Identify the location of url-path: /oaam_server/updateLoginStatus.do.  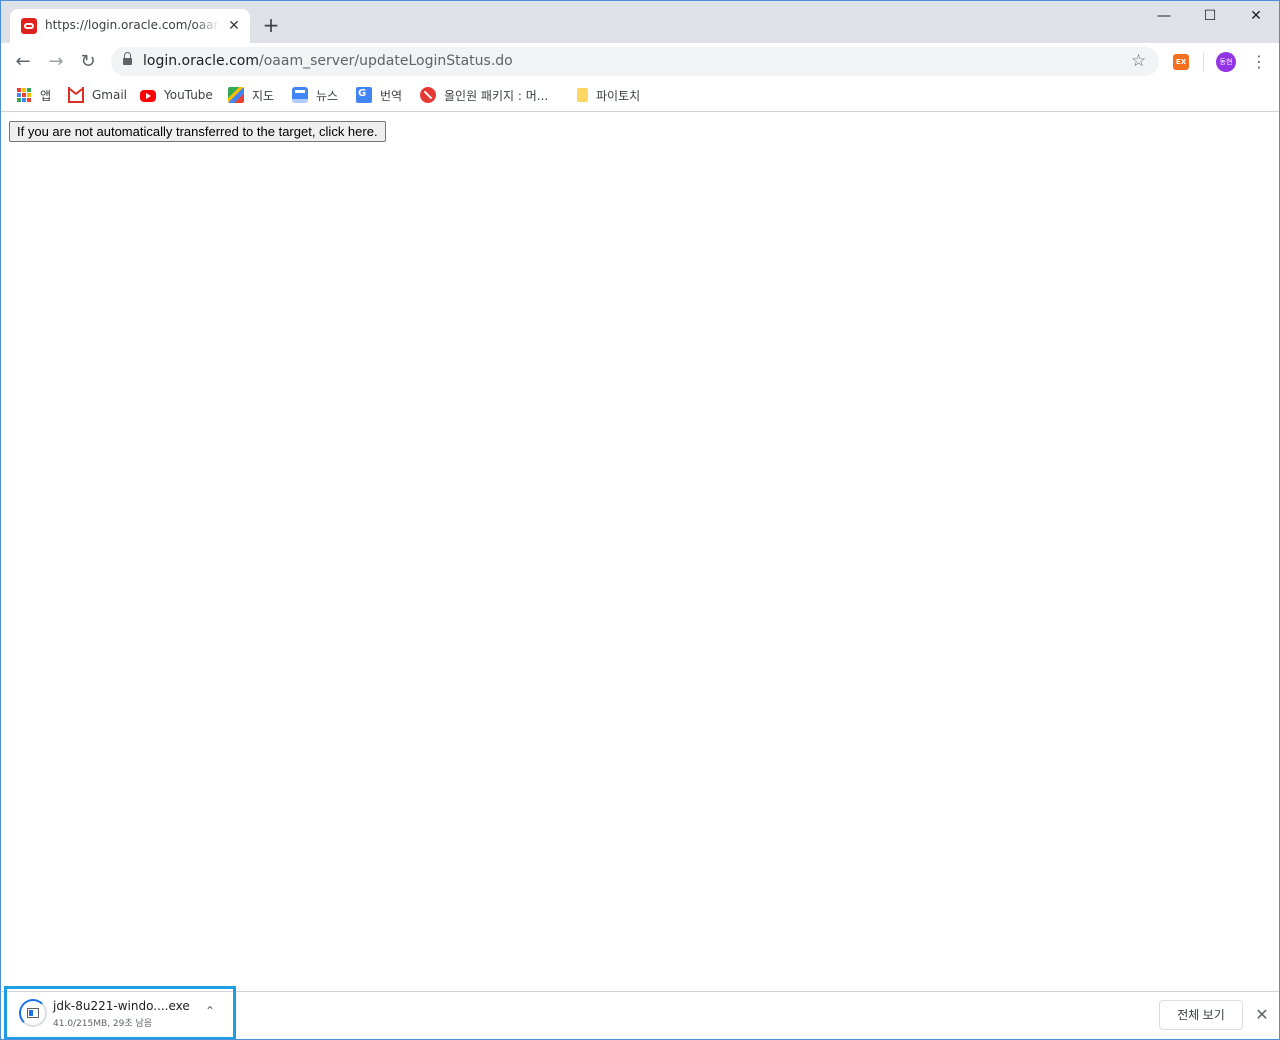
(386, 61).